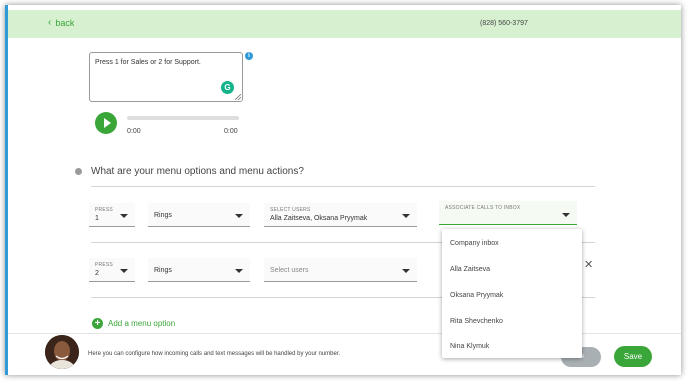 The height and width of the screenshot is (382, 688). I want to click on action-select-2: Rings, so click(199, 270).